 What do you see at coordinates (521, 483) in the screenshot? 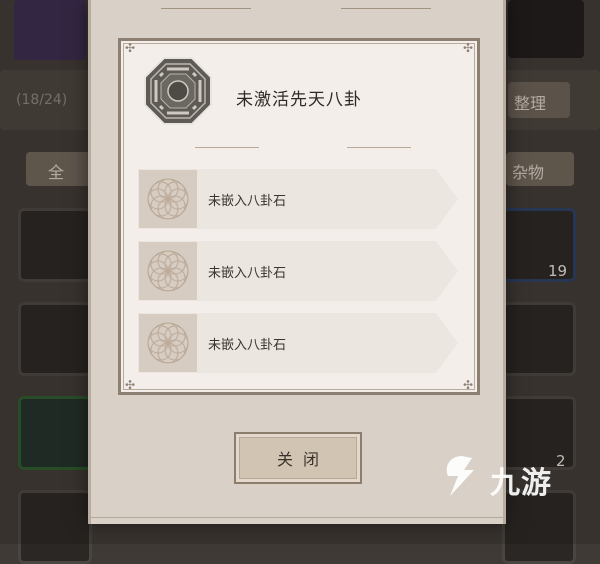
I see `watermark-text: 九游` at bounding box center [521, 483].